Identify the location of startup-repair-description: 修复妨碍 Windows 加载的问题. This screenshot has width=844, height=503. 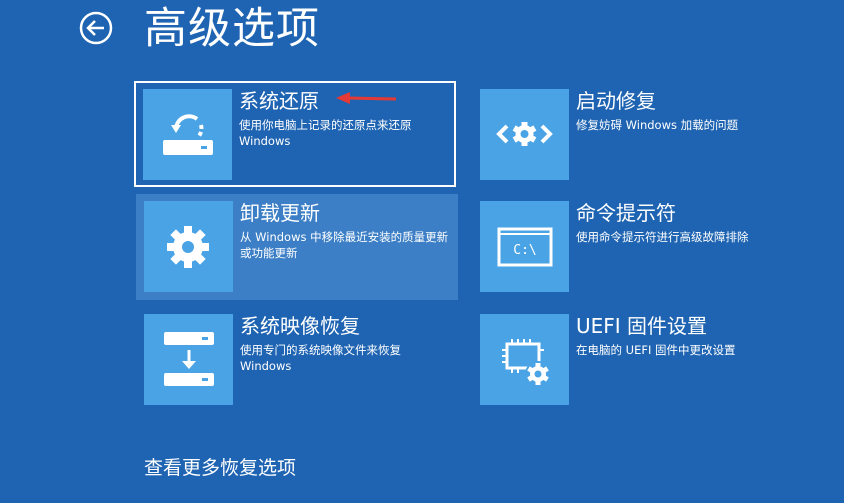
(657, 125).